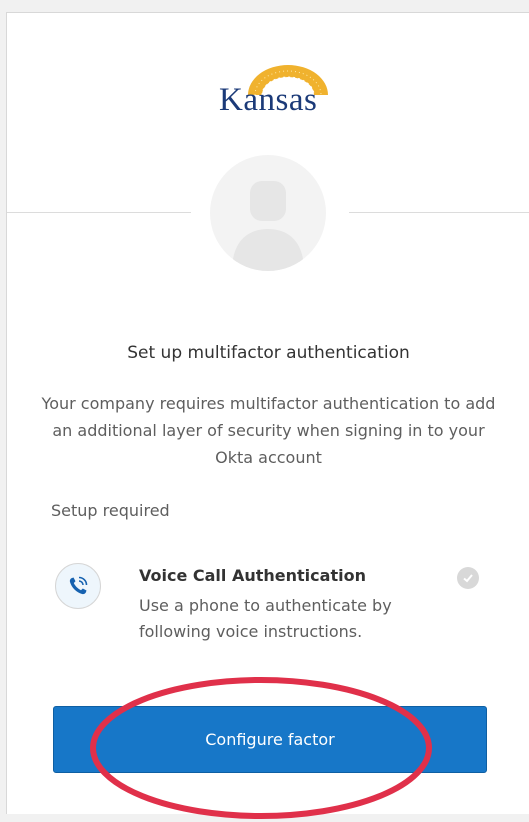 This screenshot has height=822, width=529. What do you see at coordinates (252, 575) in the screenshot?
I see `factor-name: Voice Call Authentication` at bounding box center [252, 575].